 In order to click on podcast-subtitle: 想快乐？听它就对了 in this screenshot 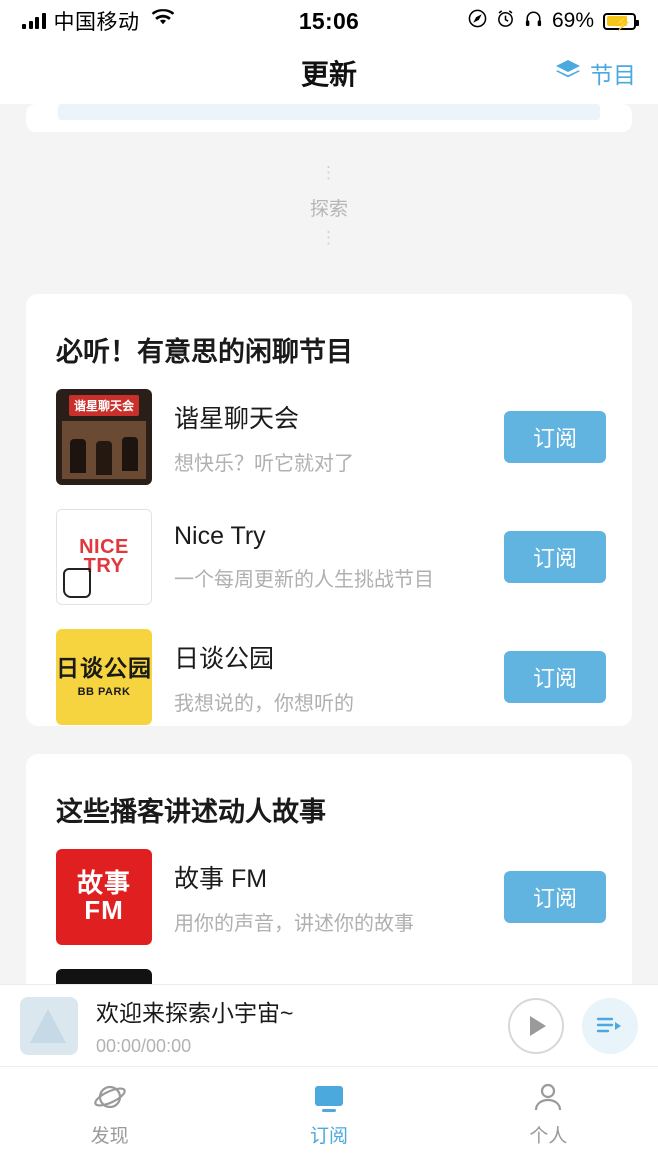, I will do `click(264, 463)`.